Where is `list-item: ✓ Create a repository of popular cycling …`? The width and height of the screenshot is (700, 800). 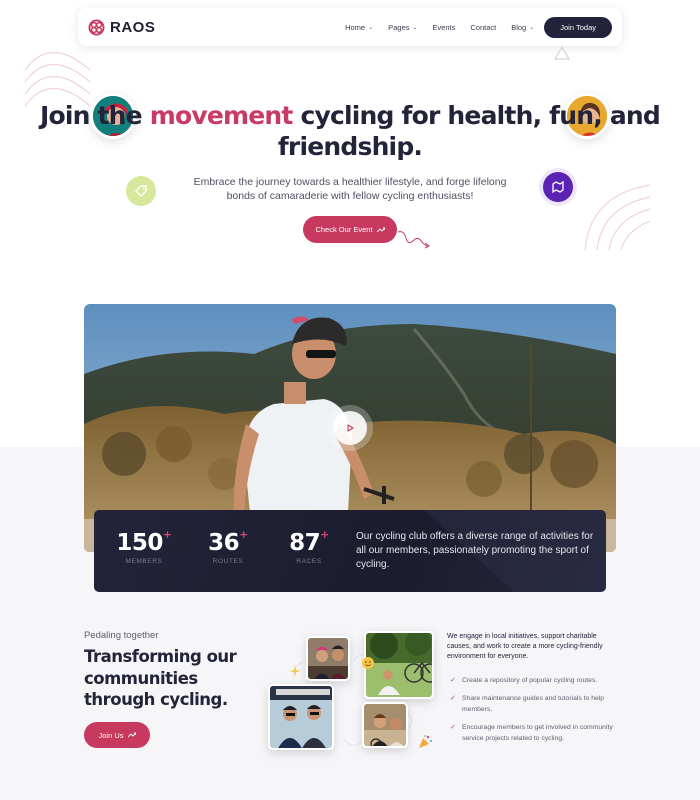 list-item: ✓ Create a repository of popular cycling … is located at coordinates (535, 680).